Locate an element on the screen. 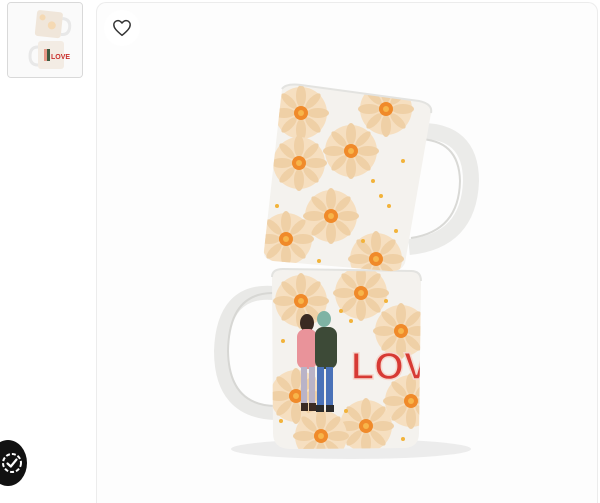 The image size is (600, 503). verified-badge is located at coordinates (13, 463).